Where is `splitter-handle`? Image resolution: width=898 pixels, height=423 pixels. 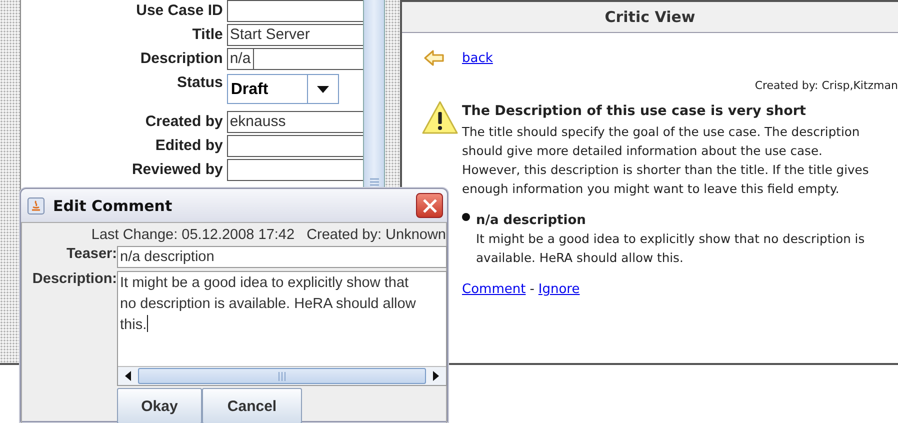 splitter-handle is located at coordinates (10, 181).